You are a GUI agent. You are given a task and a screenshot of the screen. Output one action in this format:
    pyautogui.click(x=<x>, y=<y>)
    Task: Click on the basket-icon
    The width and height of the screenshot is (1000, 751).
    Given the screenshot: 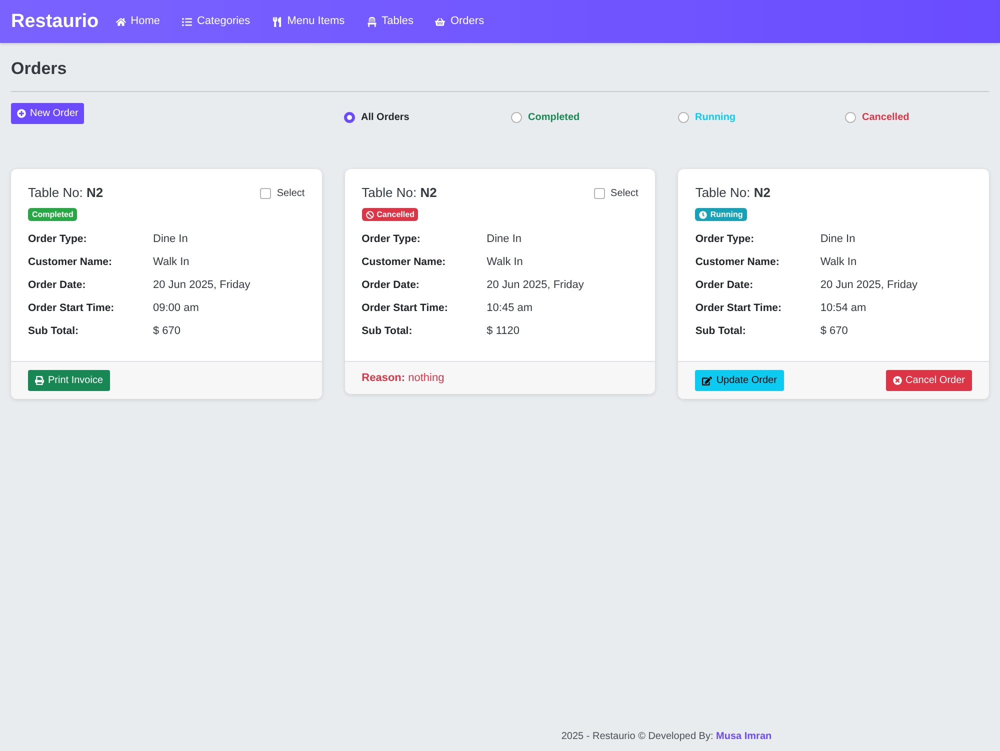 What is the action you would take?
    pyautogui.click(x=440, y=21)
    